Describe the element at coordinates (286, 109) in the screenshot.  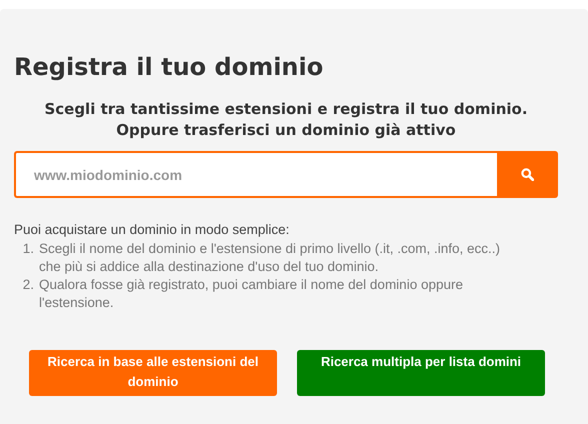
I see `subtitle-text: Scegli tra tantissime estensioni e registra il tuo dominio.` at that location.